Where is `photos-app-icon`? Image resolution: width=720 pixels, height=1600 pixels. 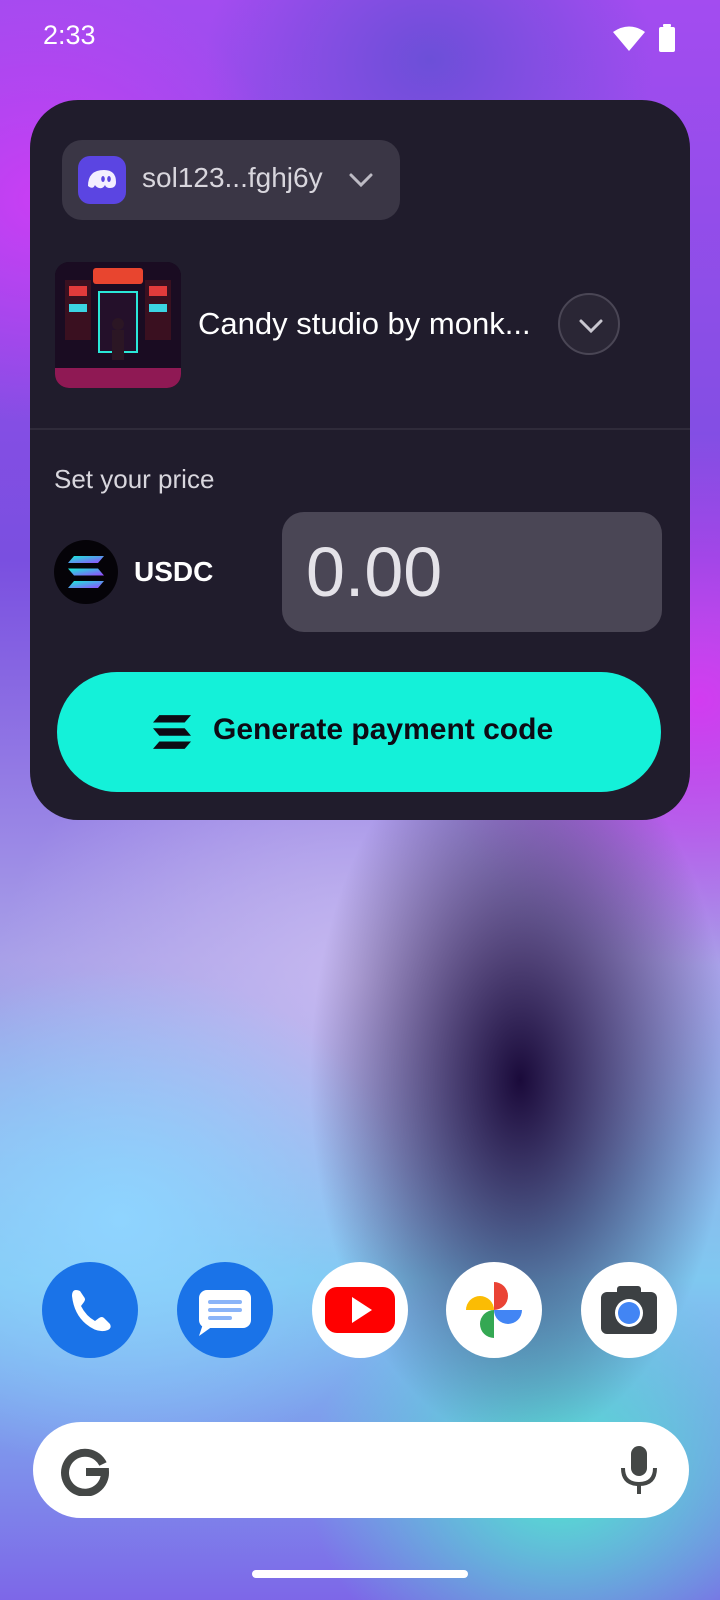 photos-app-icon is located at coordinates (494, 1310).